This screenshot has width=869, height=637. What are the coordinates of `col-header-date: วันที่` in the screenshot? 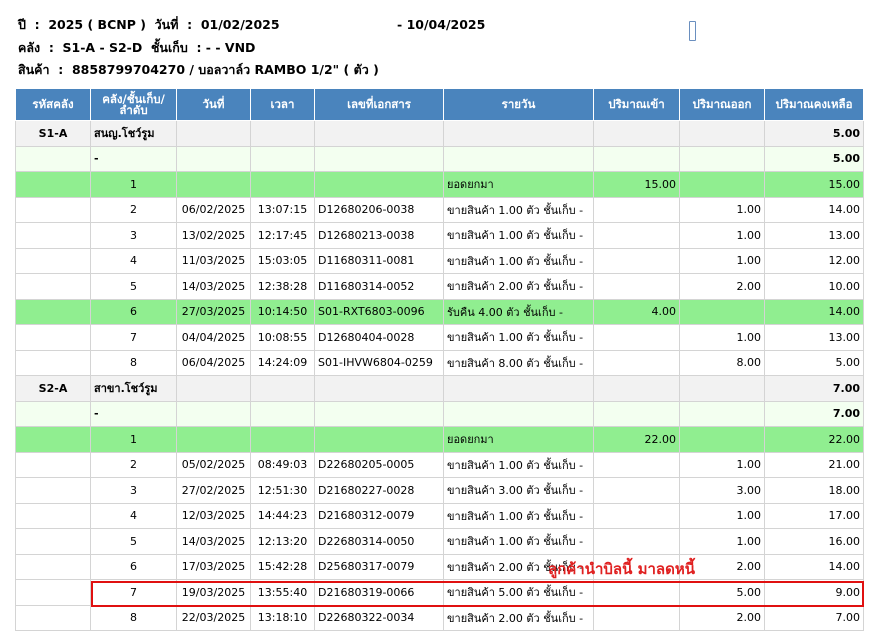 It's located at (213, 104).